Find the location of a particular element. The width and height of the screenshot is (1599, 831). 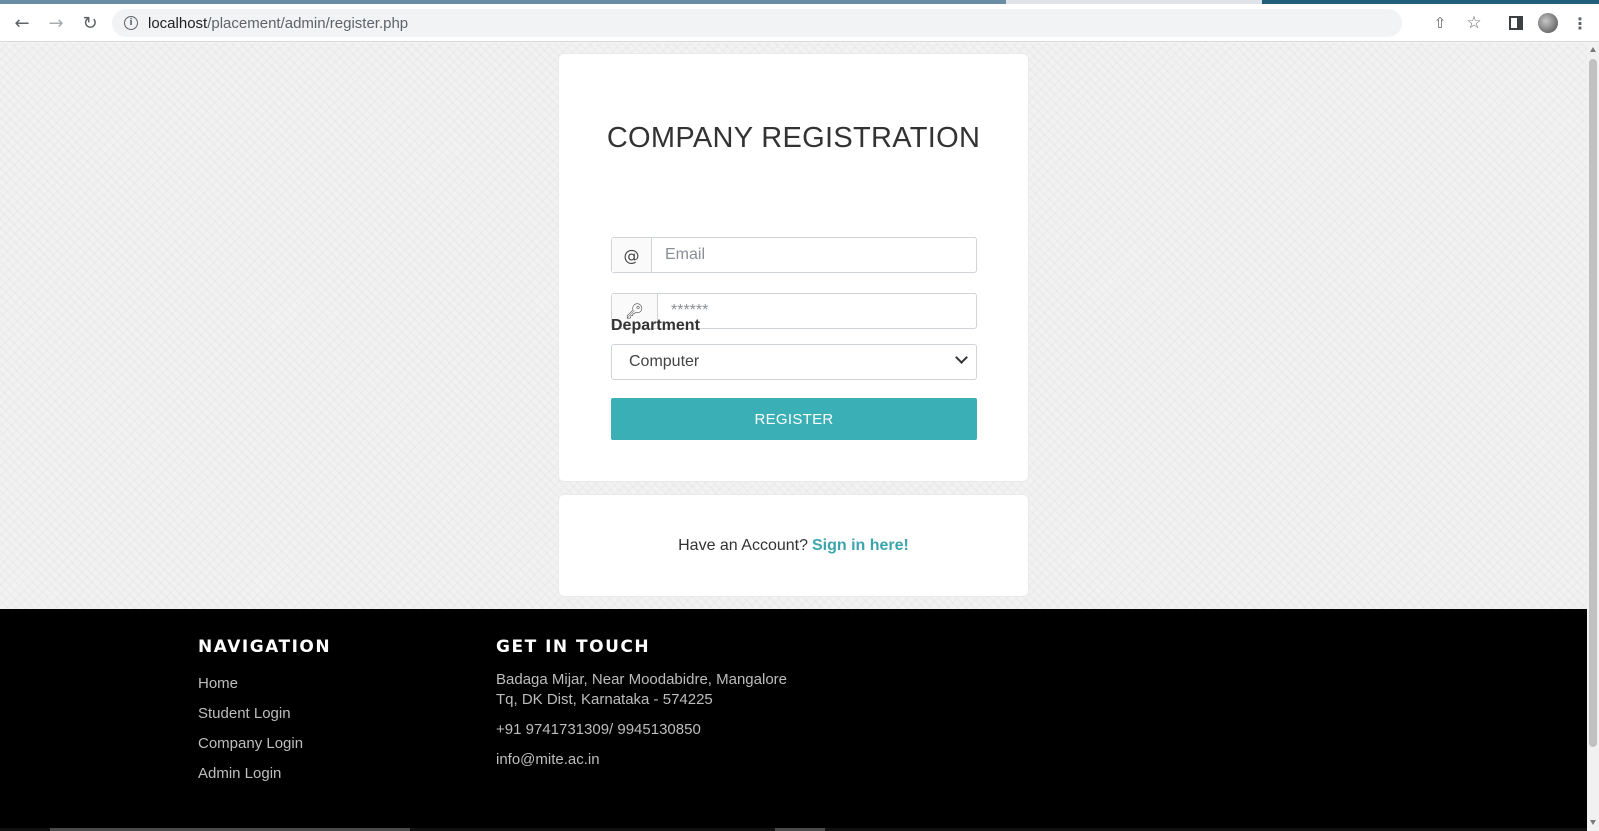

star-icon: ☆ is located at coordinates (1474, 23).